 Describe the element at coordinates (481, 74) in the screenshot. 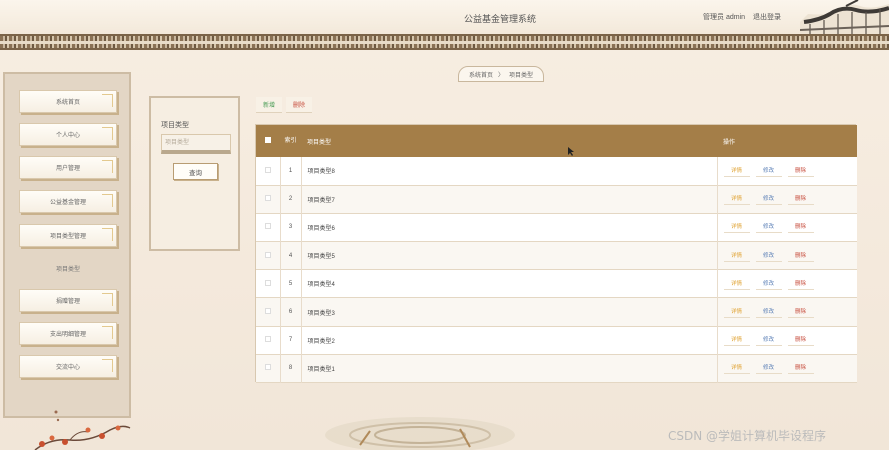

I see `breadcrumb-home: 系统首页` at that location.